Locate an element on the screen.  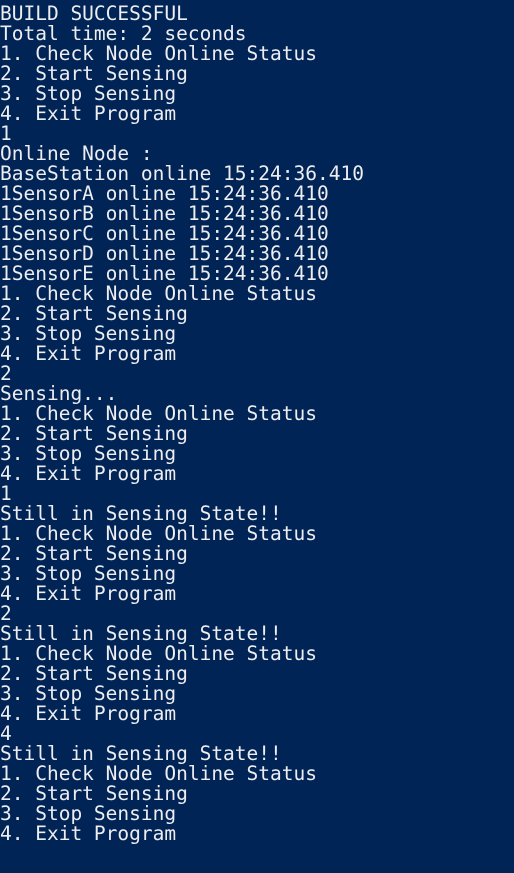
console-line: 1SensorA online 15:24:36.410 is located at coordinates (164, 193).